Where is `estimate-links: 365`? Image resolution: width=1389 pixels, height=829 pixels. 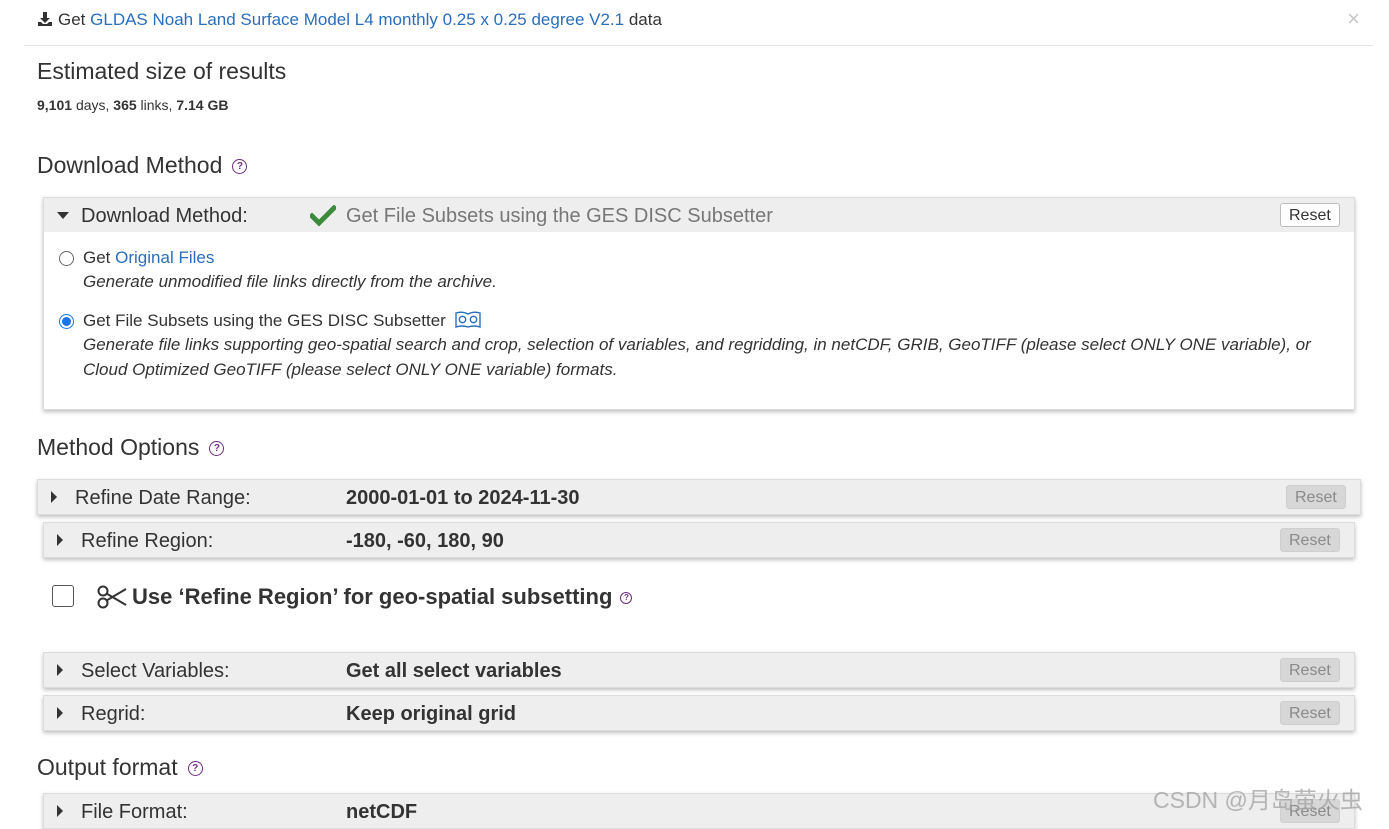 estimate-links: 365 is located at coordinates (125, 105).